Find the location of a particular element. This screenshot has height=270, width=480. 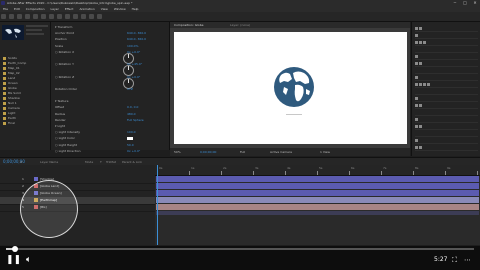

playhead is located at coordinates (157, 205).